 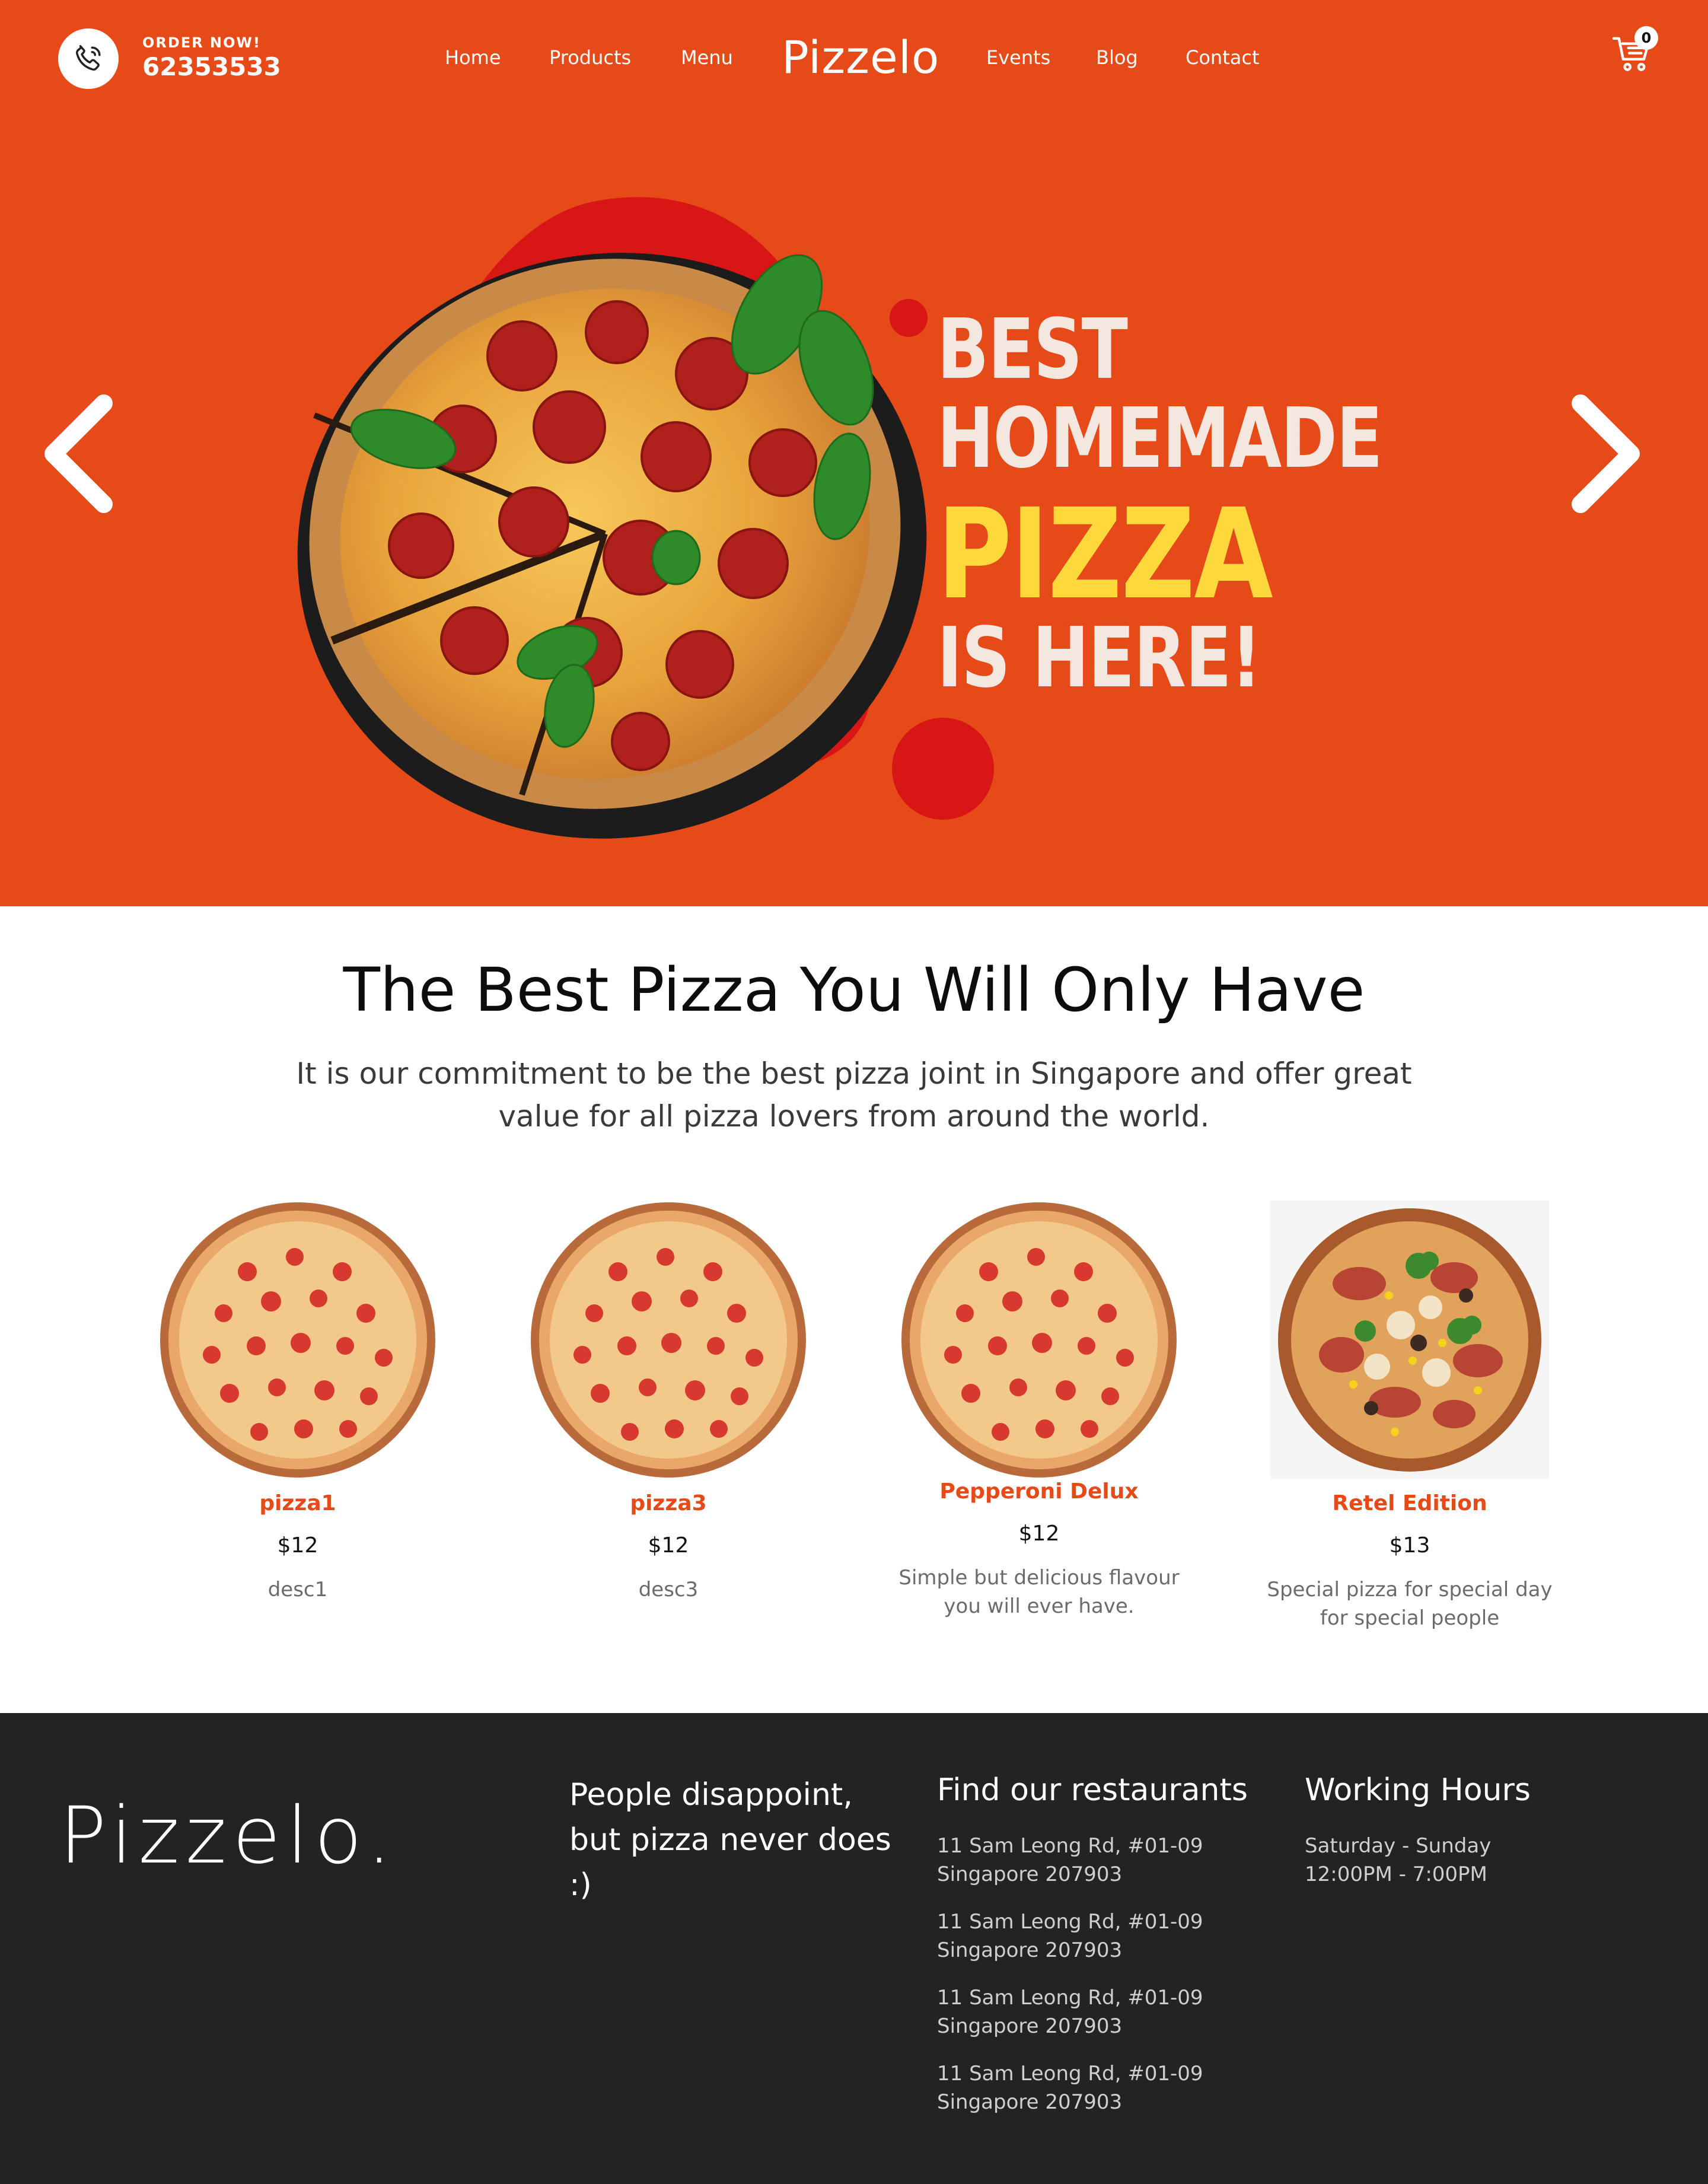 I want to click on chevron-left-icon, so click(x=77, y=454).